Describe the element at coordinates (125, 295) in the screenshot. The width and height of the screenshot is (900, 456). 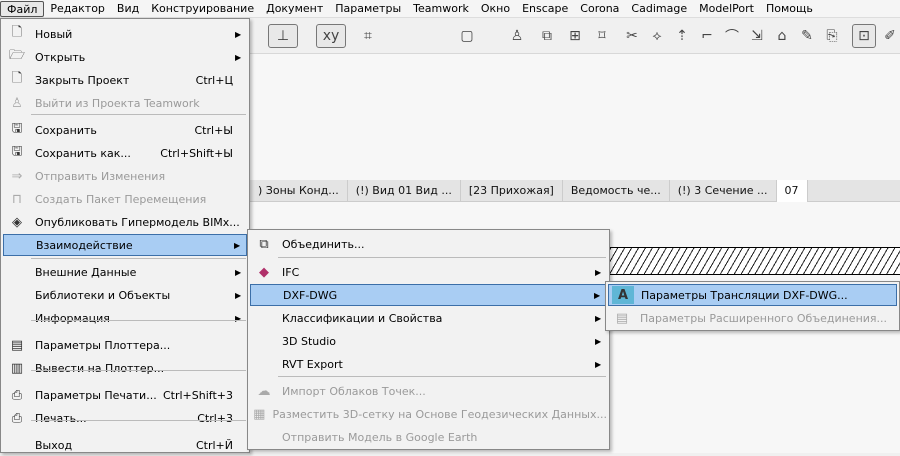
I see `menu-item: Библиотеки и Объекты ▶` at that location.